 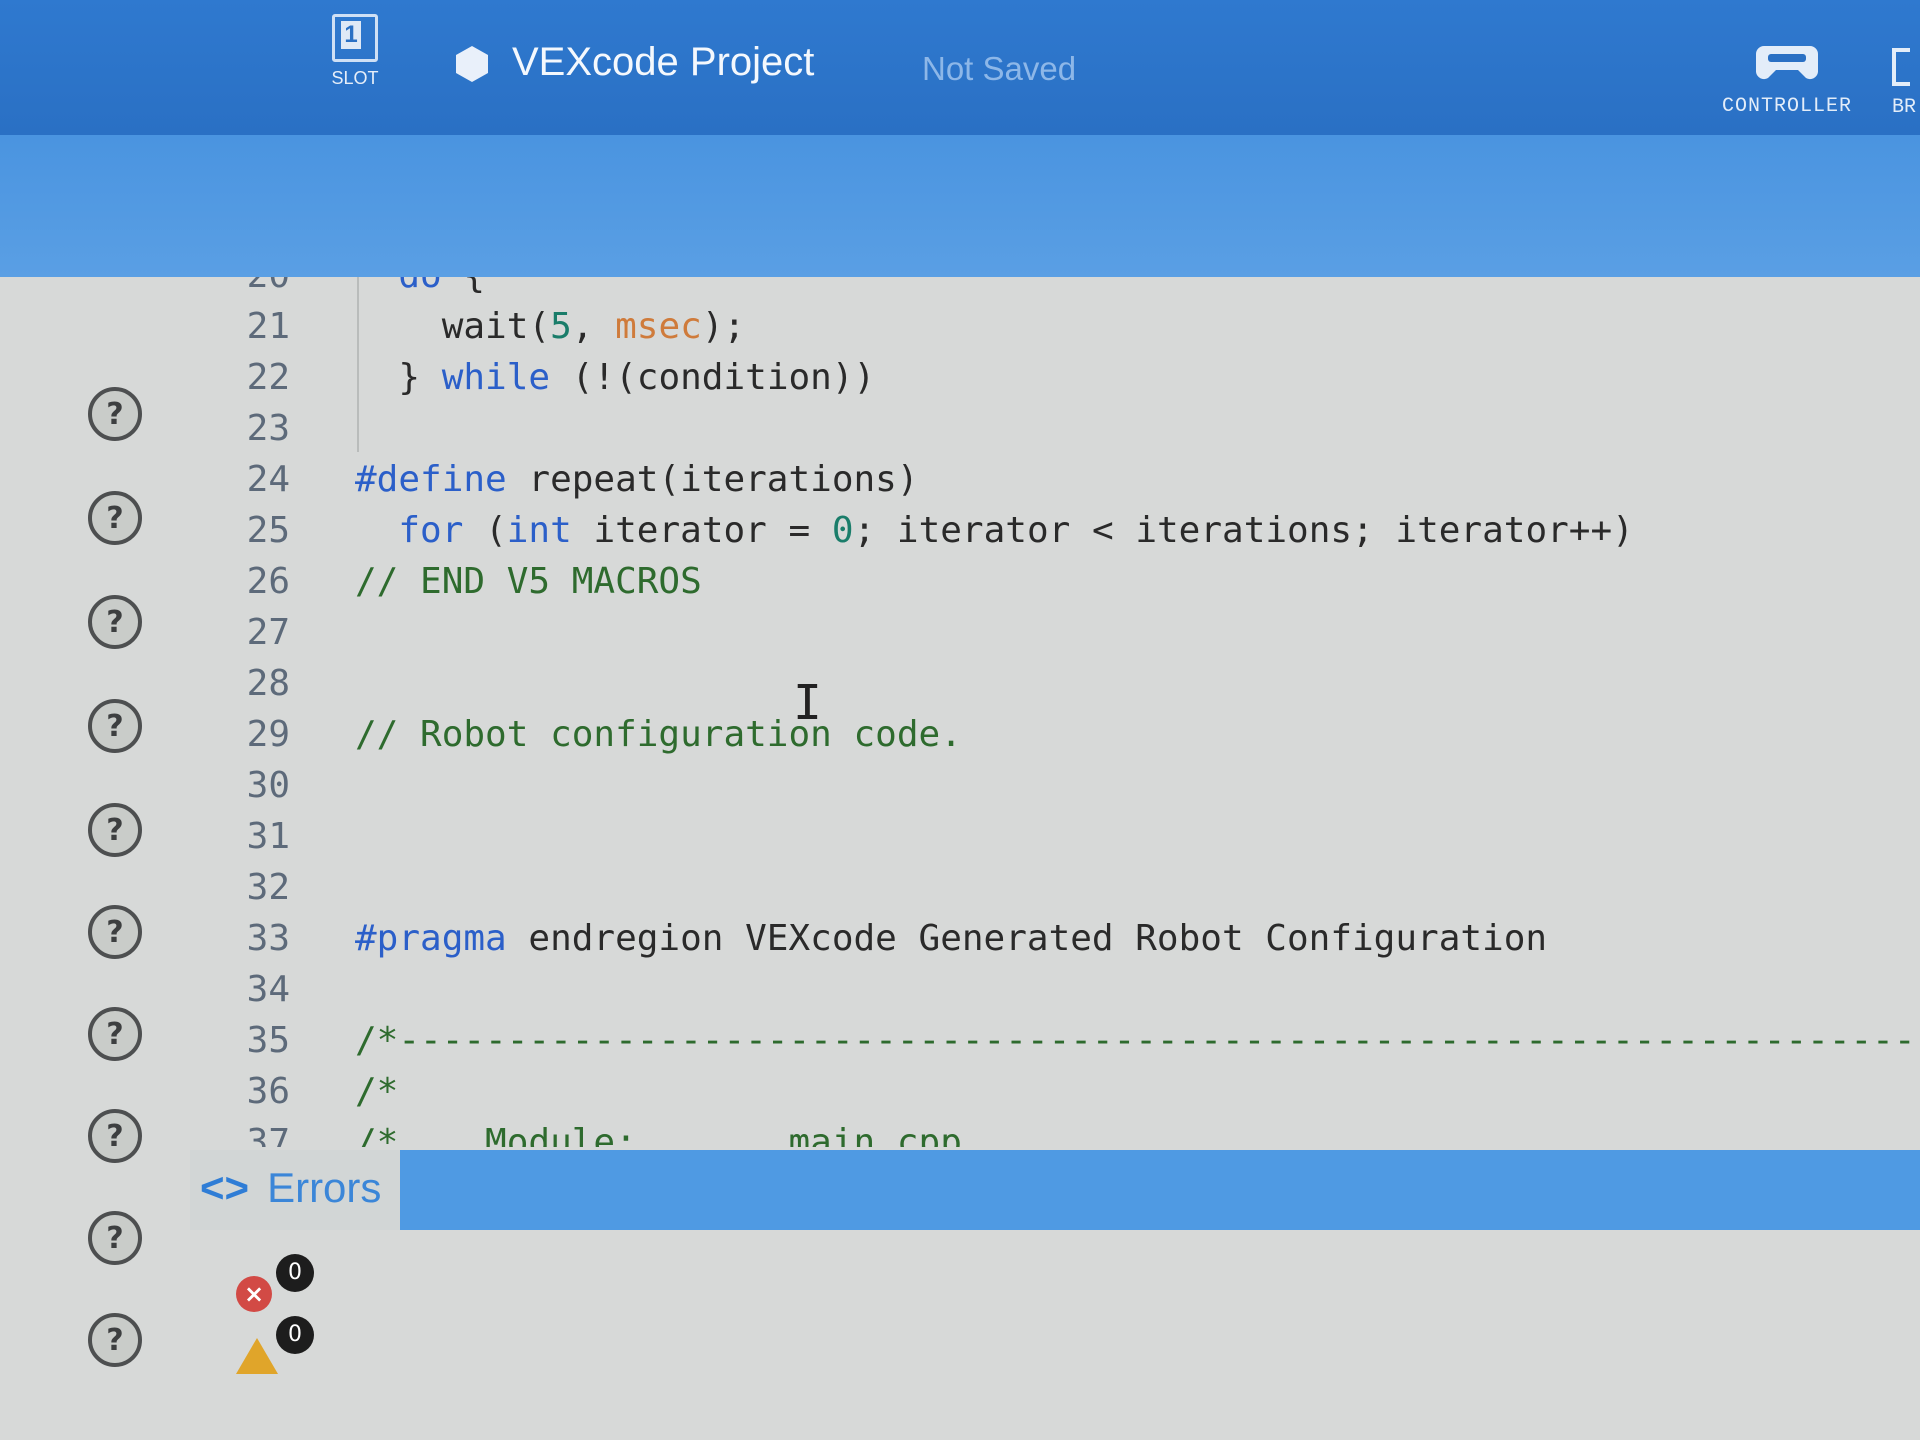 I want to click on line-number: 21, so click(x=268, y=326).